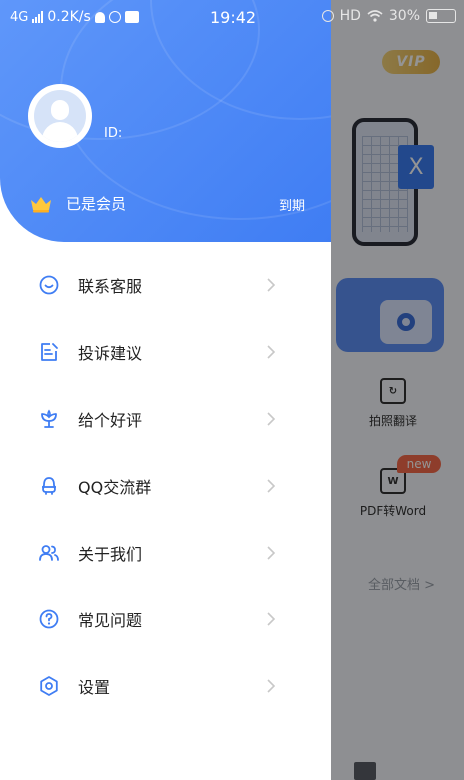  What do you see at coordinates (49, 485) in the screenshot?
I see `qq-group-icon` at bounding box center [49, 485].